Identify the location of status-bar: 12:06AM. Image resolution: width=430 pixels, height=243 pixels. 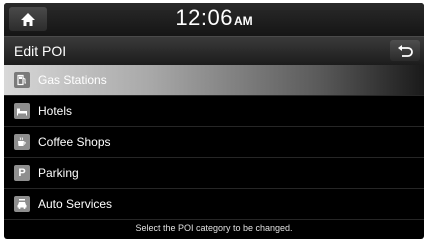
(214, 19).